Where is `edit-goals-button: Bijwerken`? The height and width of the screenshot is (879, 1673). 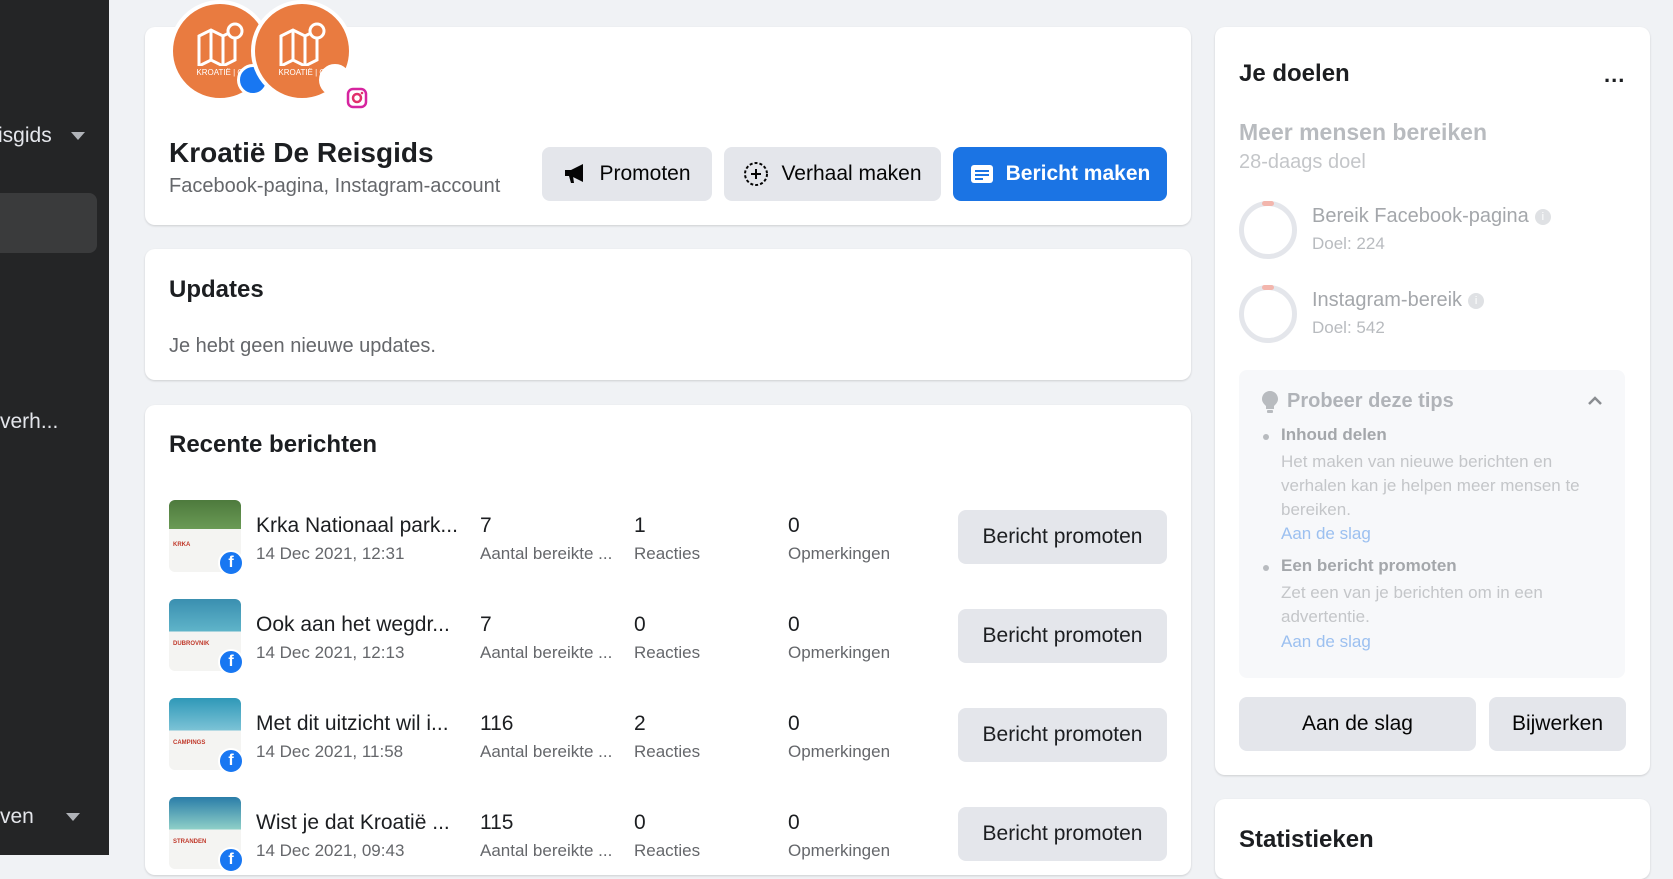
edit-goals-button: Bijwerken is located at coordinates (1557, 724).